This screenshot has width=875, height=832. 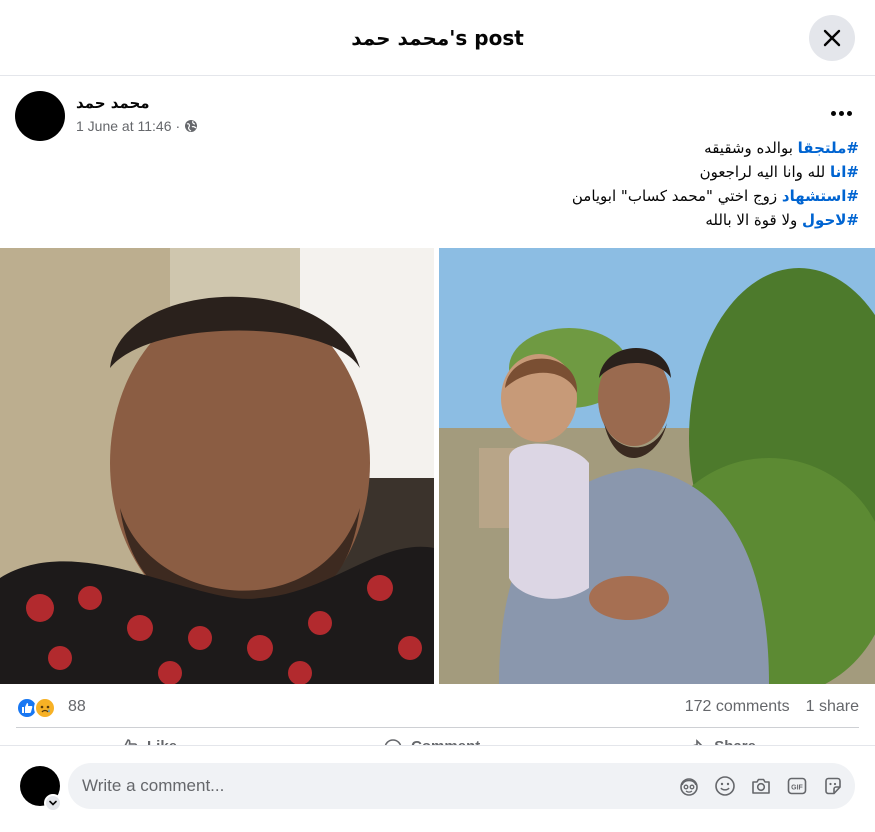 I want to click on post-stats: 88 172 comments 1 share, so click(x=437, y=707).